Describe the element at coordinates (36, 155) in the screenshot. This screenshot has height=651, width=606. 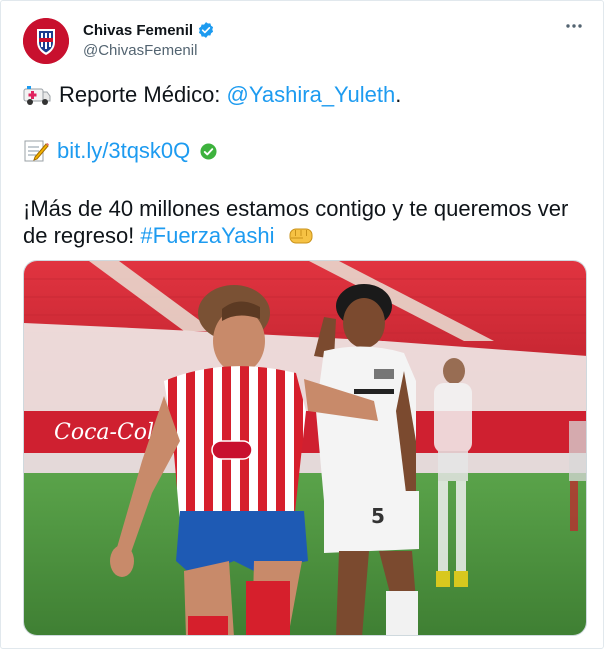
I see `memo-icon` at that location.